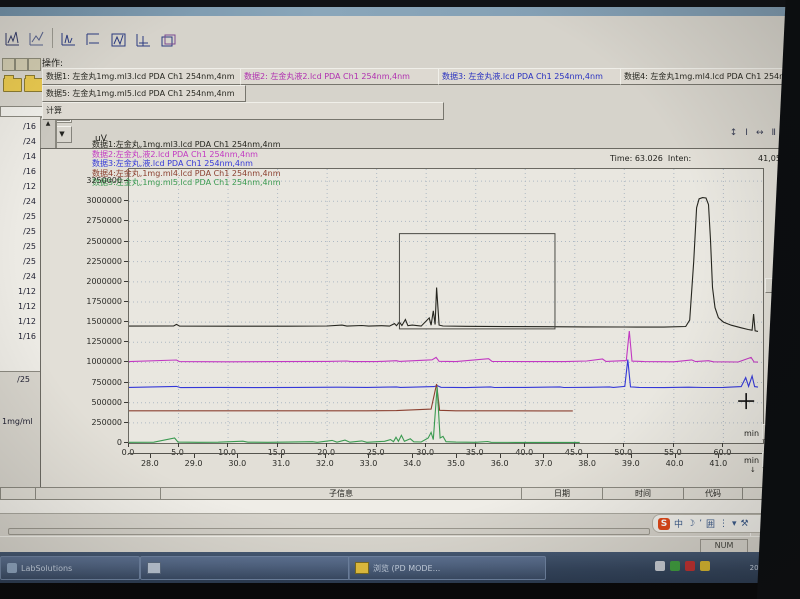 Image resolution: width=800 pixels, height=599 pixels. Describe the element at coordinates (691, 524) in the screenshot. I see `ime-tool-icon: ☽` at that location.